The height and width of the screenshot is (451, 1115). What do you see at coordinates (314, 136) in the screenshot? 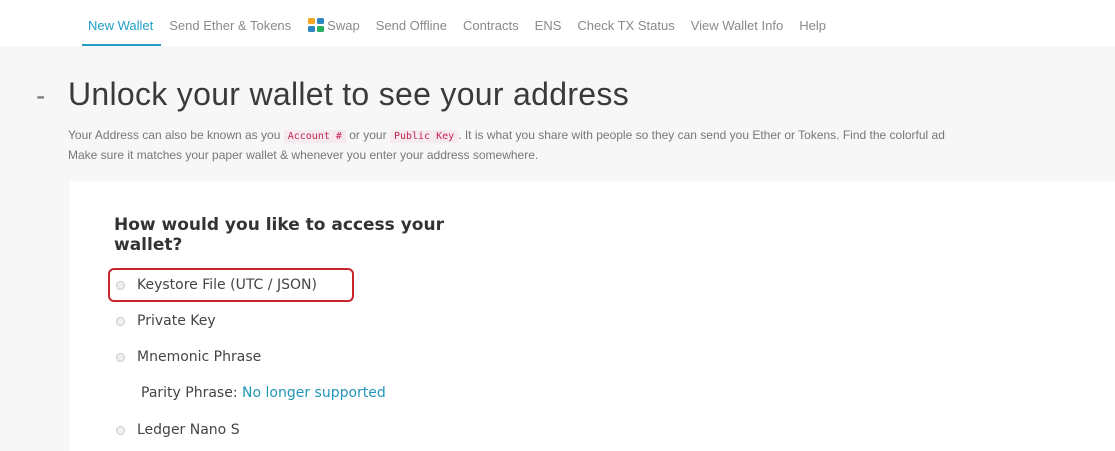
I see `account-number-code: Account #` at bounding box center [314, 136].